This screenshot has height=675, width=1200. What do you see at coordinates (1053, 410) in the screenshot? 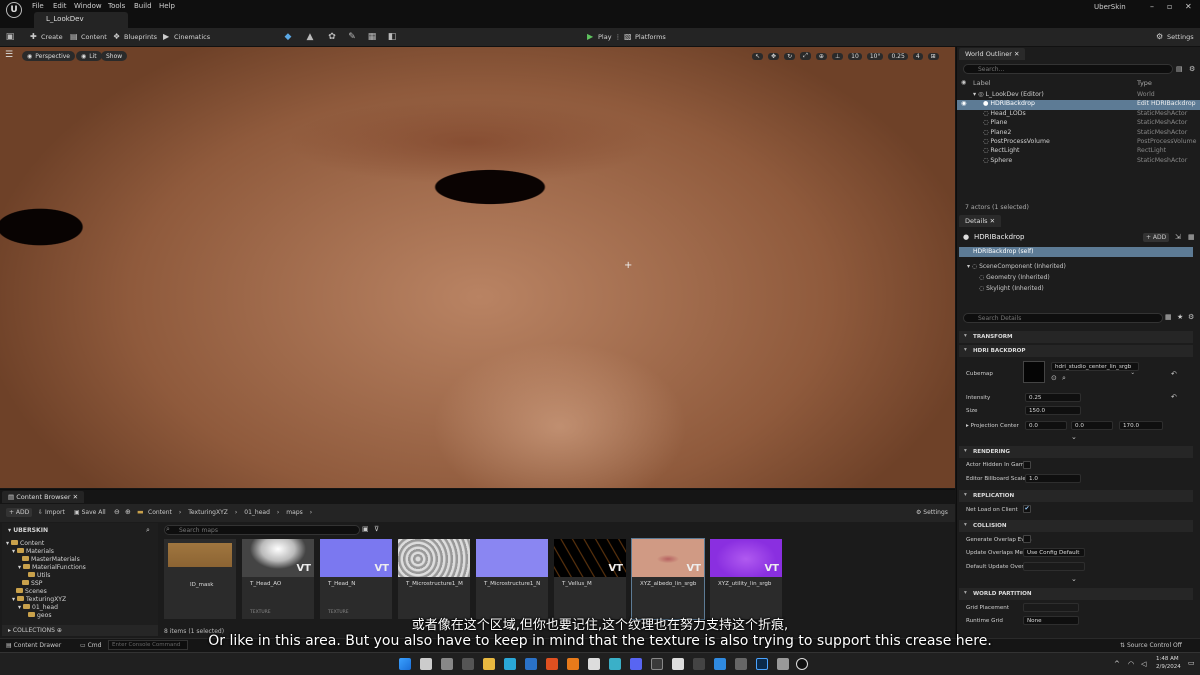
I see `size-field: 150.0` at bounding box center [1053, 410].